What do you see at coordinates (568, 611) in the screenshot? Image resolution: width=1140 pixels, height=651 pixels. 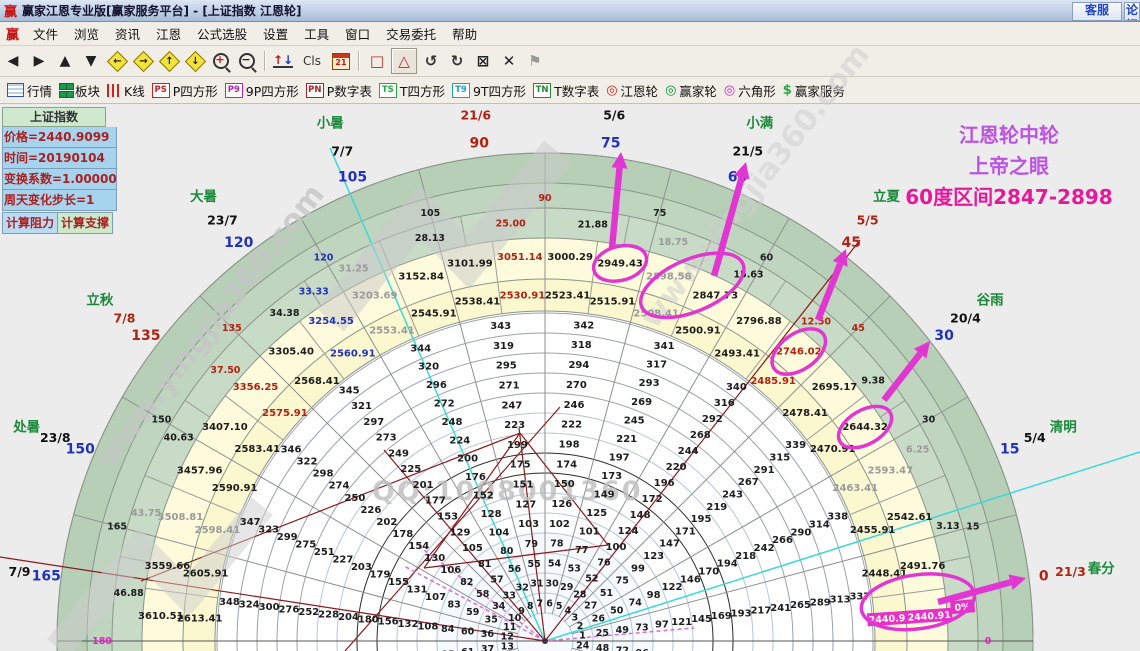 I see `integer-label: 4` at bounding box center [568, 611].